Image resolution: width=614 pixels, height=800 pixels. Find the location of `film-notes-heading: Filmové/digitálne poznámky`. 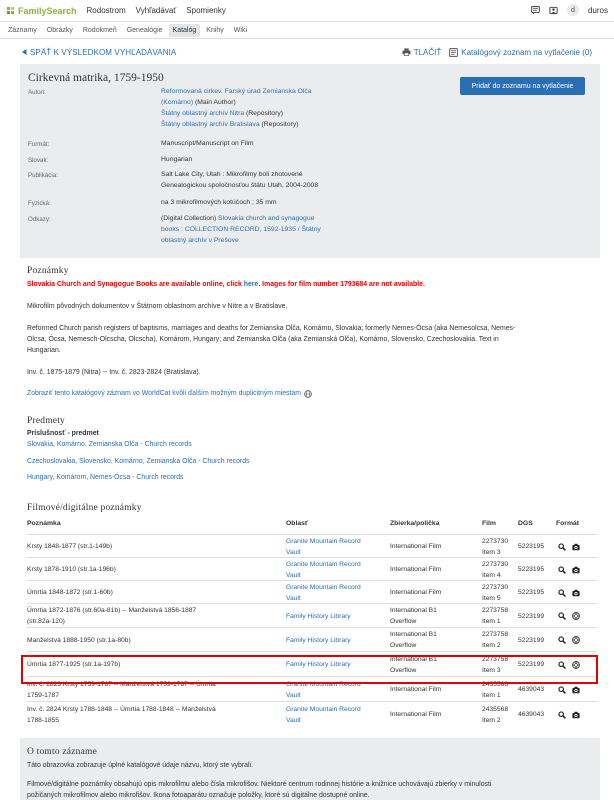

film-notes-heading: Filmové/digitálne poznámky is located at coordinates (84, 508).